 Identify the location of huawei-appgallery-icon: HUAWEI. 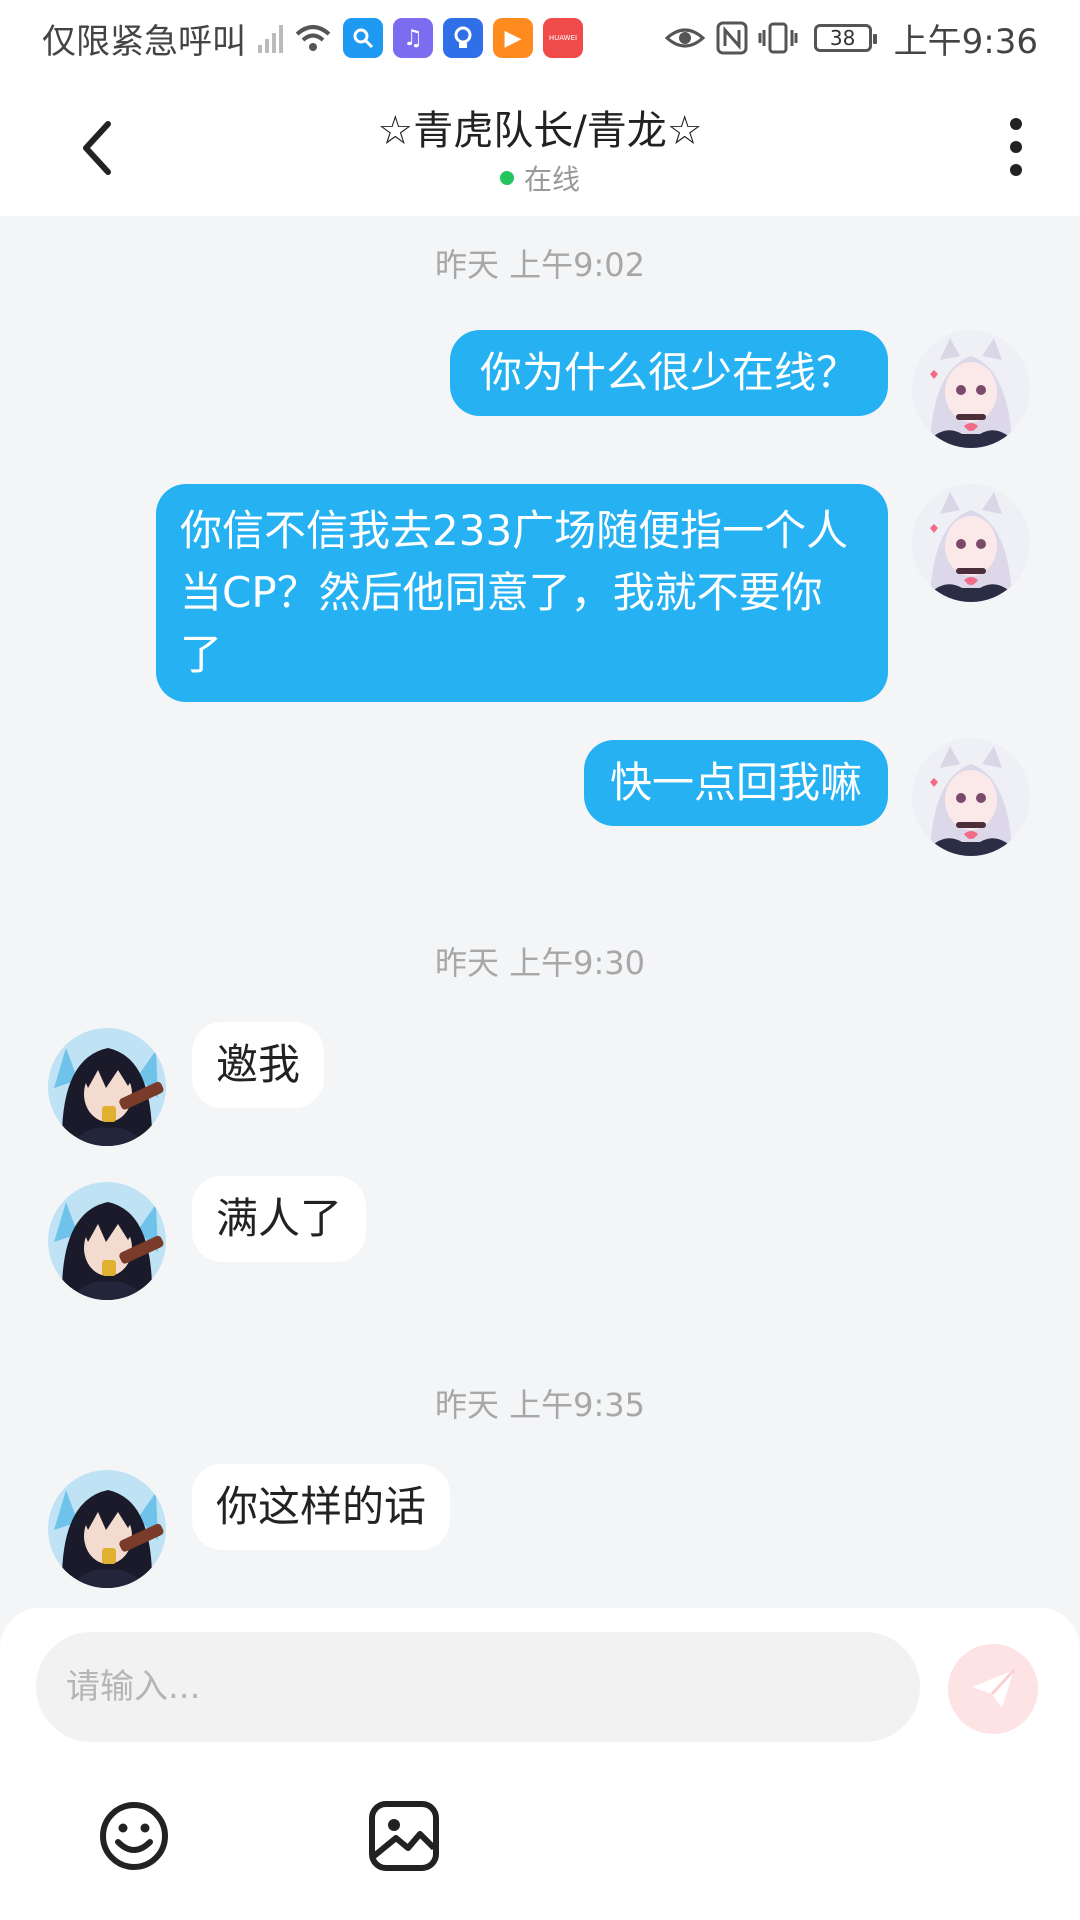
(563, 38).